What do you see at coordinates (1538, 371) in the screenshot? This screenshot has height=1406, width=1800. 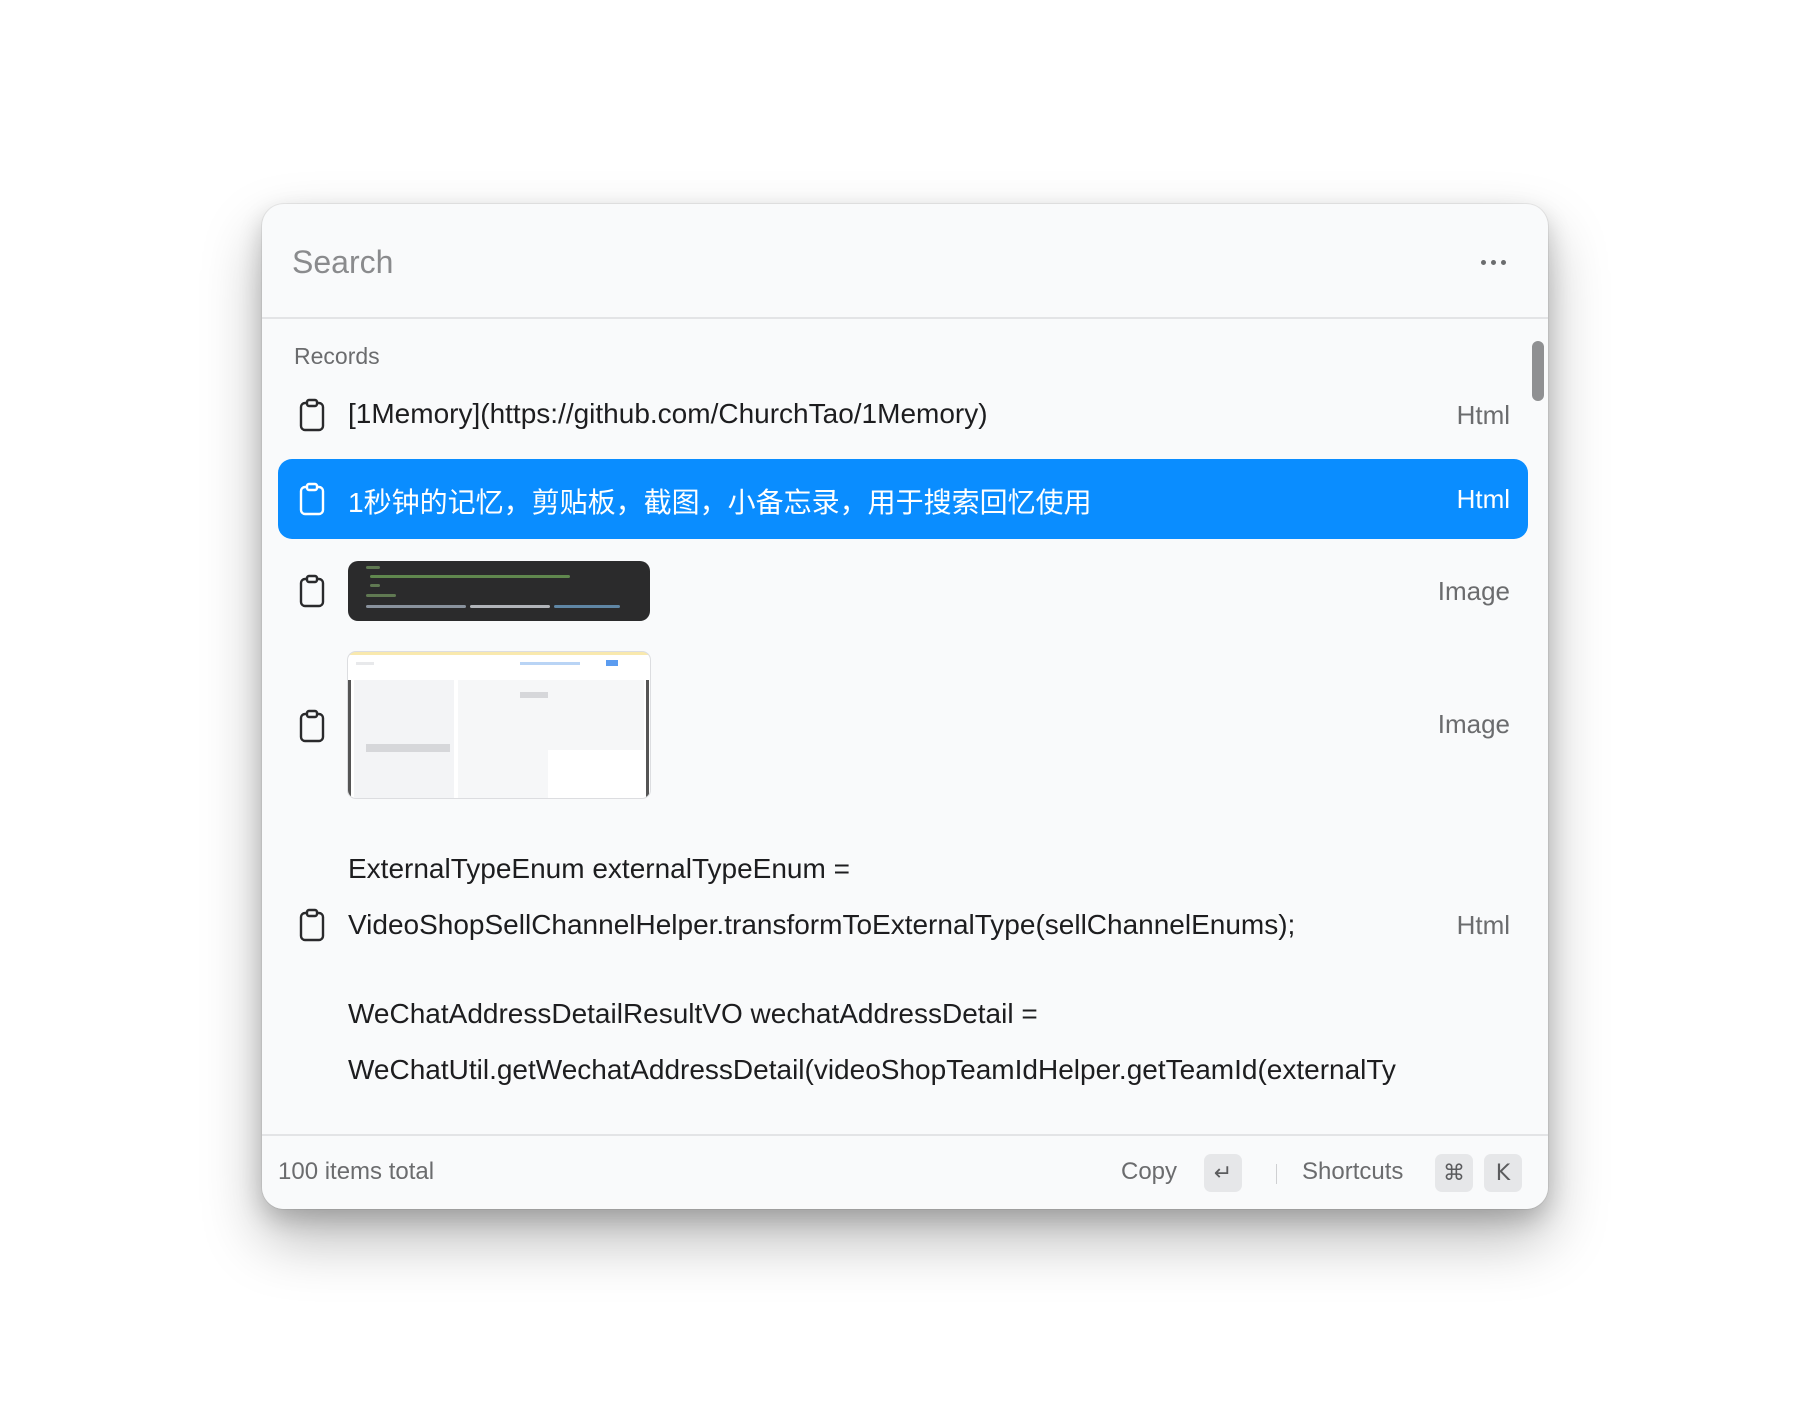 I see `scrollbar-thumb` at bounding box center [1538, 371].